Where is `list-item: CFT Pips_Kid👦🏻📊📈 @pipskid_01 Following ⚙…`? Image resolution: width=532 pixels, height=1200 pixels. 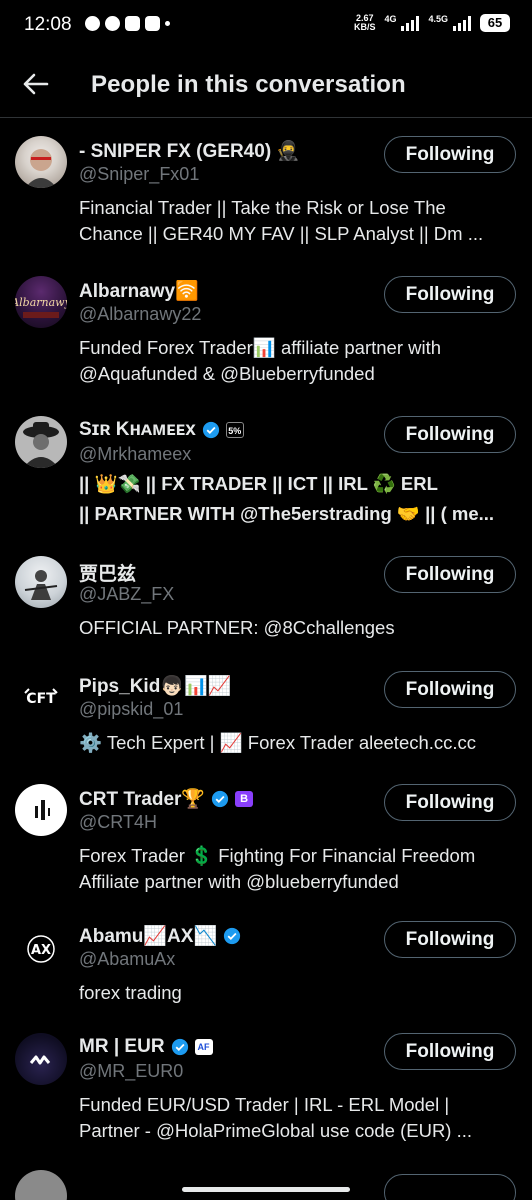
list-item: CFT Pips_Kid👦🏻📊📈 @pipskid_01 Following ⚙… is located at coordinates (266, 710).